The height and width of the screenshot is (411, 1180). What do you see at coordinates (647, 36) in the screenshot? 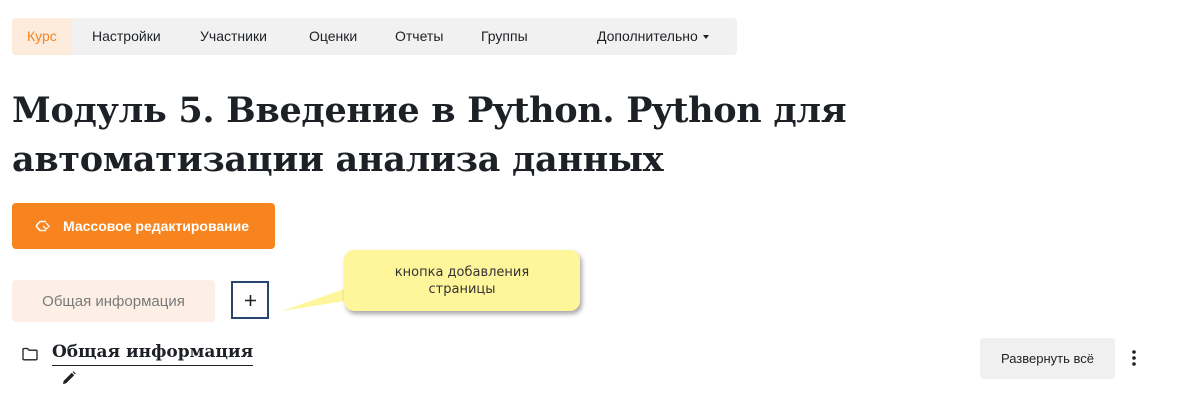
I see `nav-more-label: Дополнительно` at bounding box center [647, 36].